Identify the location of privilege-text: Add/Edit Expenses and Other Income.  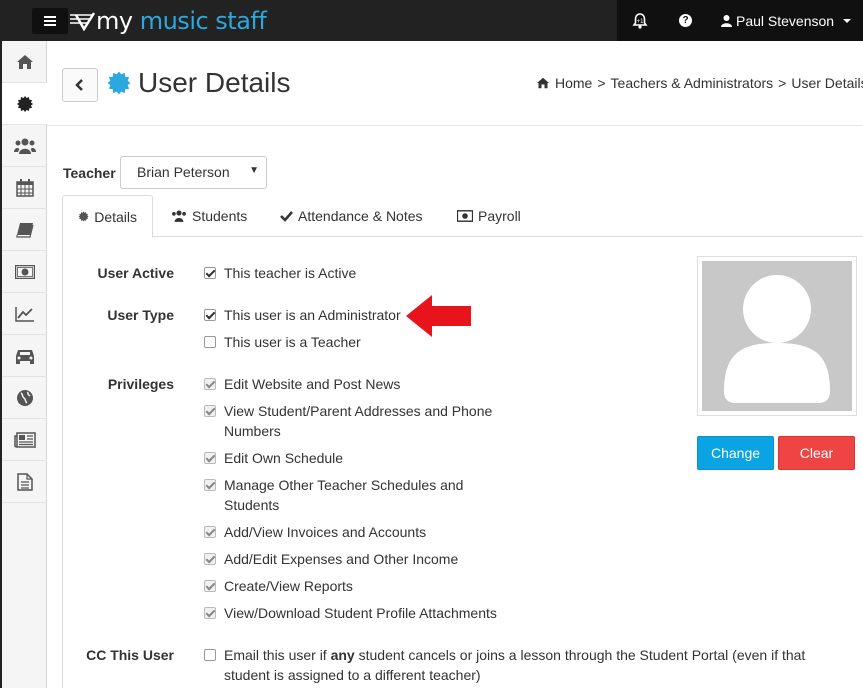
(341, 559).